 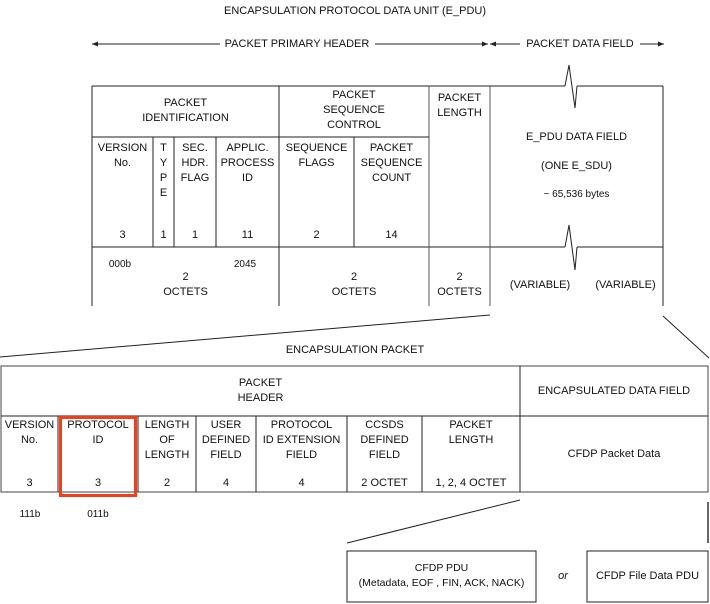 I want to click on break-zigzag-bottom, so click(x=571, y=247).